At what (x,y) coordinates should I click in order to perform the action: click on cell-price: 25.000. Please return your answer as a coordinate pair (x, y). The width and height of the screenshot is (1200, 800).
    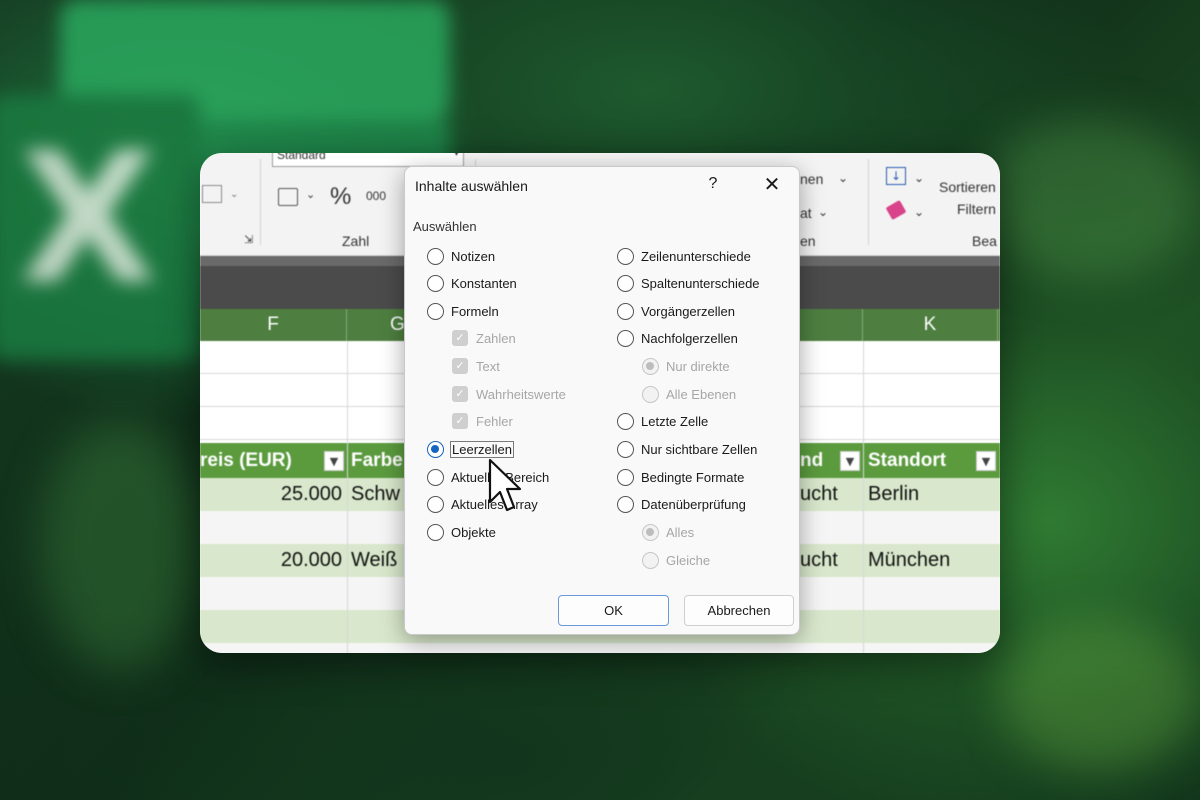
    Looking at the image, I should click on (305, 494).